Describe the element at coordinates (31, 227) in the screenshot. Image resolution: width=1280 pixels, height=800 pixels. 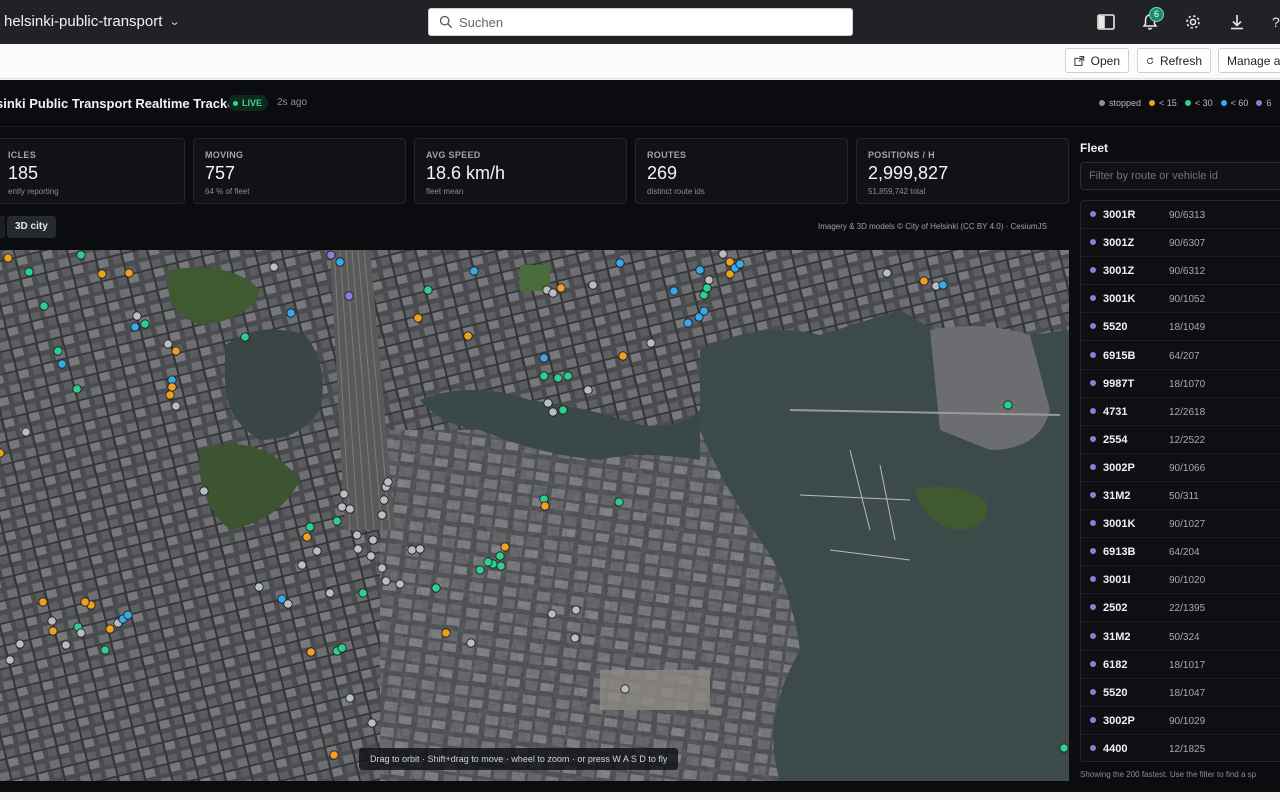
I see `view-mode-button-3d: 3D city` at that location.